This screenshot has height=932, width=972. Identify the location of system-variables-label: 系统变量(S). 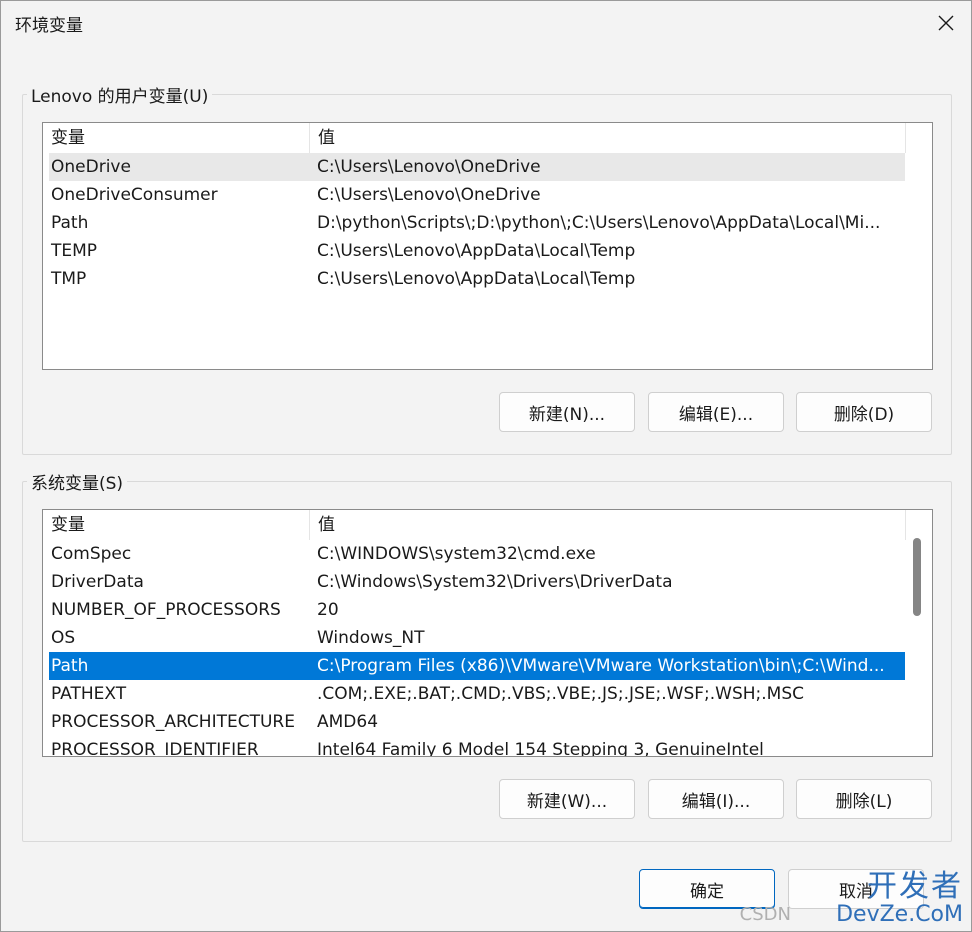
(77, 481).